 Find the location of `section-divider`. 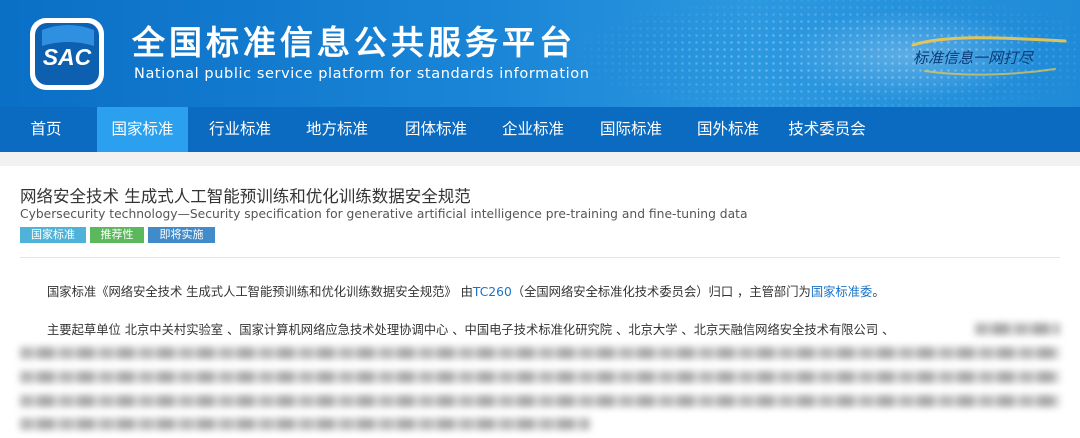

section-divider is located at coordinates (540, 257).